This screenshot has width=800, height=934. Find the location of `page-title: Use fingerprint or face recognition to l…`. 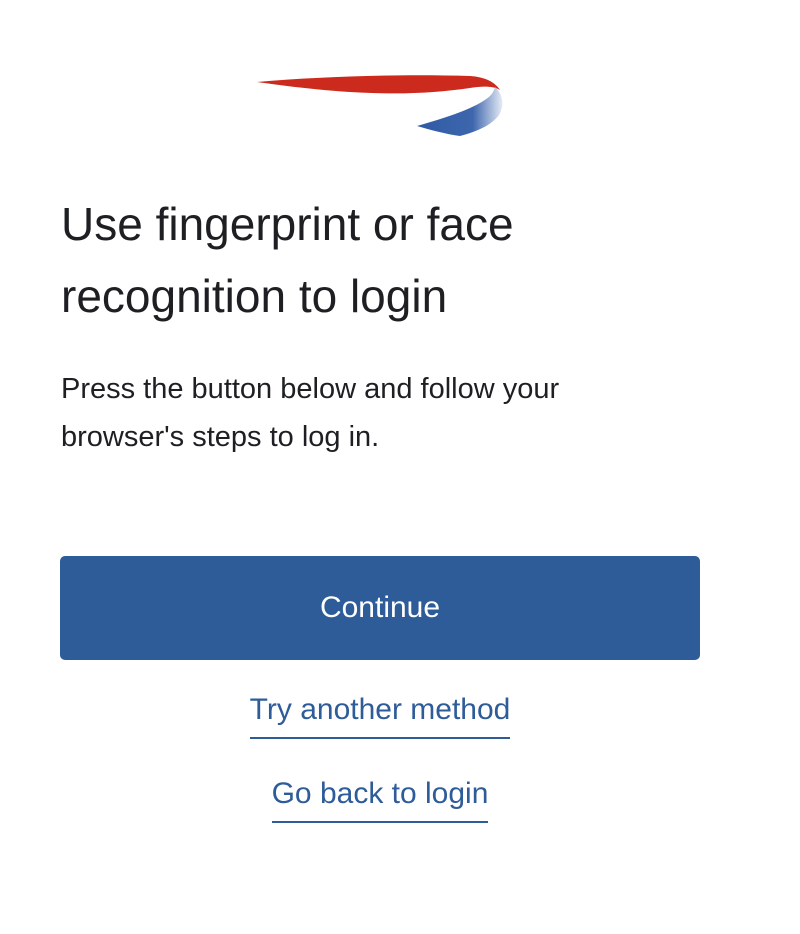

page-title: Use fingerprint or face recognition to l… is located at coordinates (287, 260).